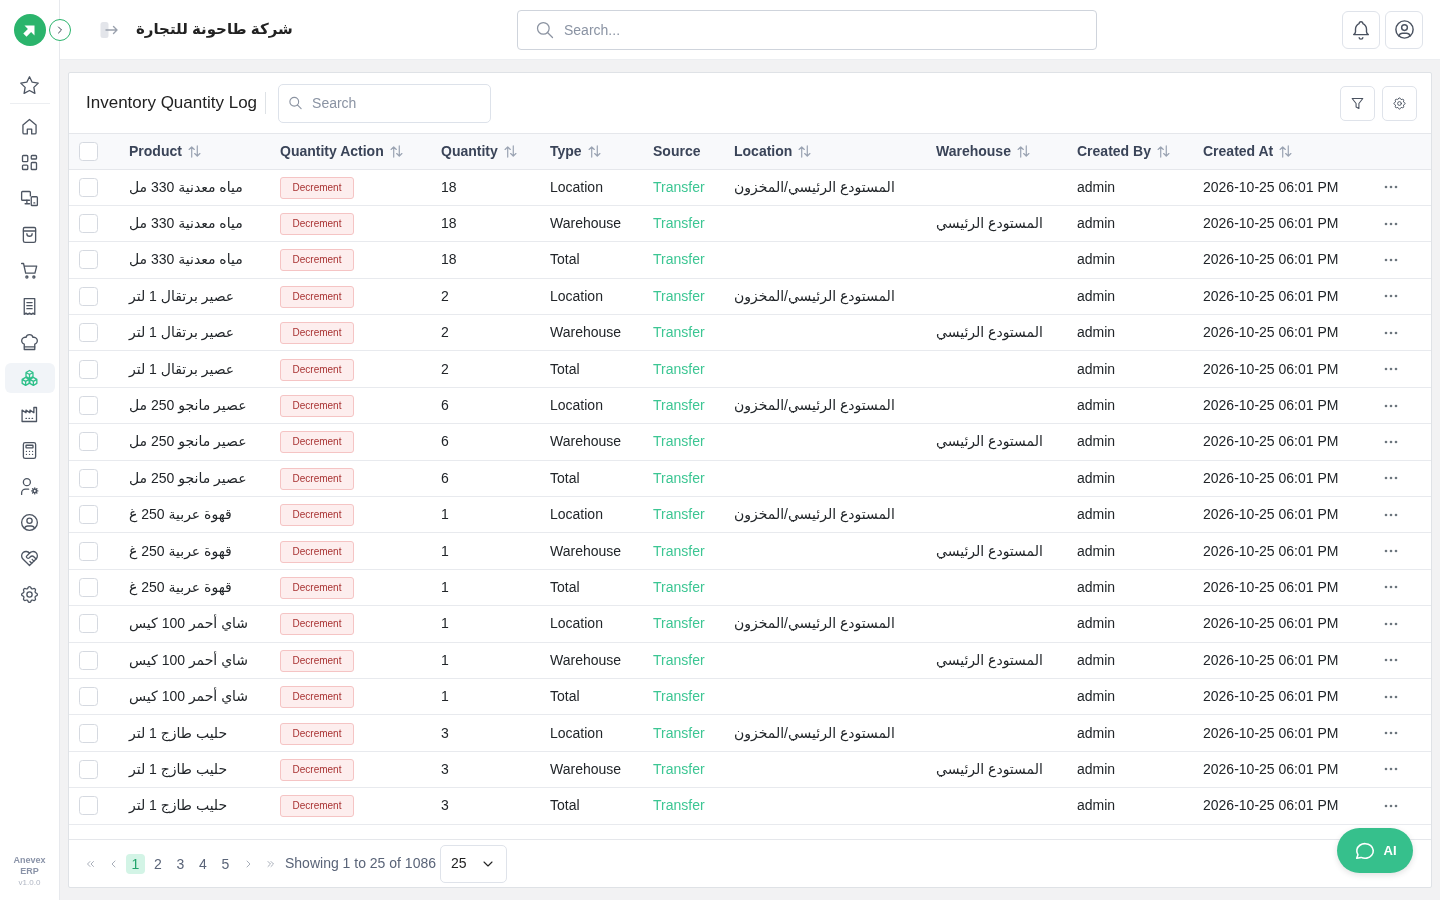 This screenshot has height=900, width=1440. Describe the element at coordinates (385, 103) in the screenshot. I see `search-field: Search` at that location.